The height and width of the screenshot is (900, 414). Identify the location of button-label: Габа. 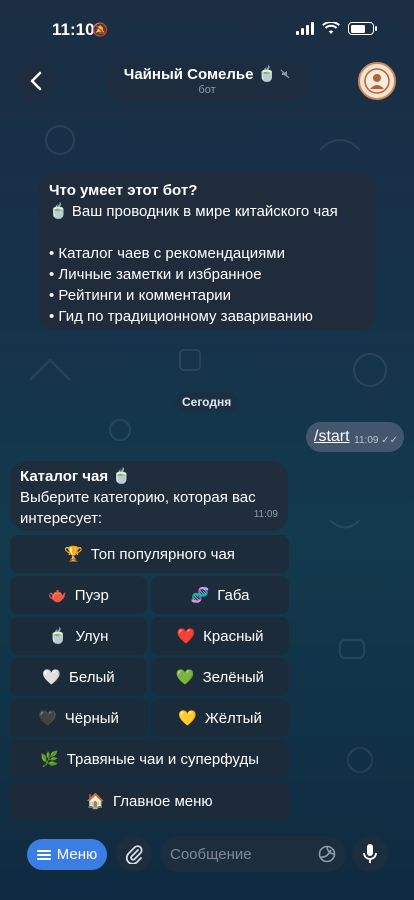
(233, 595).